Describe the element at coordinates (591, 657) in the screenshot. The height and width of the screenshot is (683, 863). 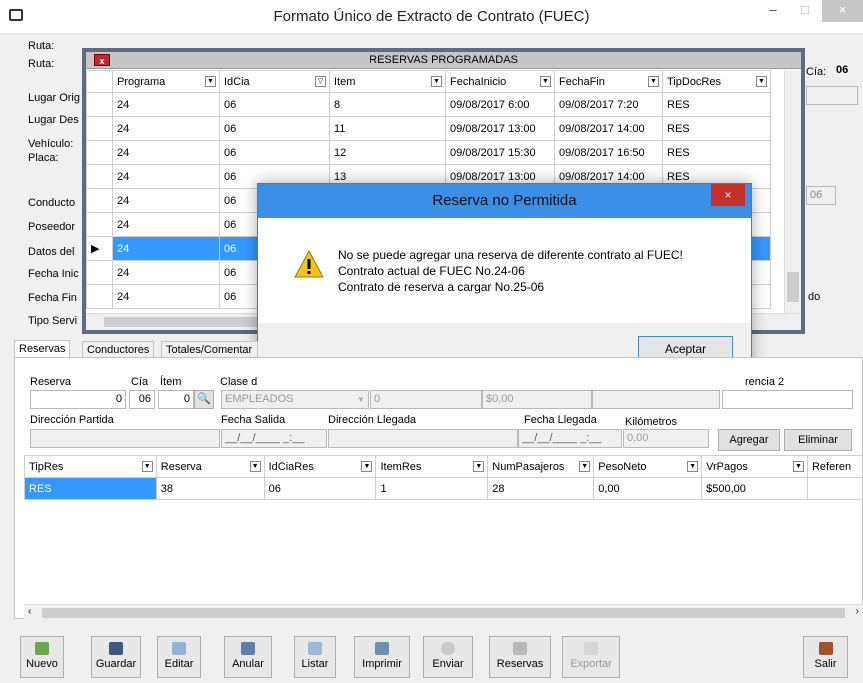
I see `exportar-button: Exportar` at that location.